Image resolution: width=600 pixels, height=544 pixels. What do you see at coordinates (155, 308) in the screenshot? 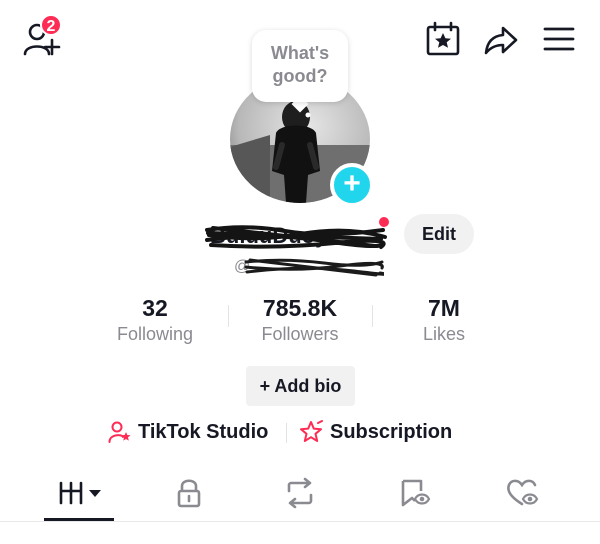
I see `following-count: 32` at bounding box center [155, 308].